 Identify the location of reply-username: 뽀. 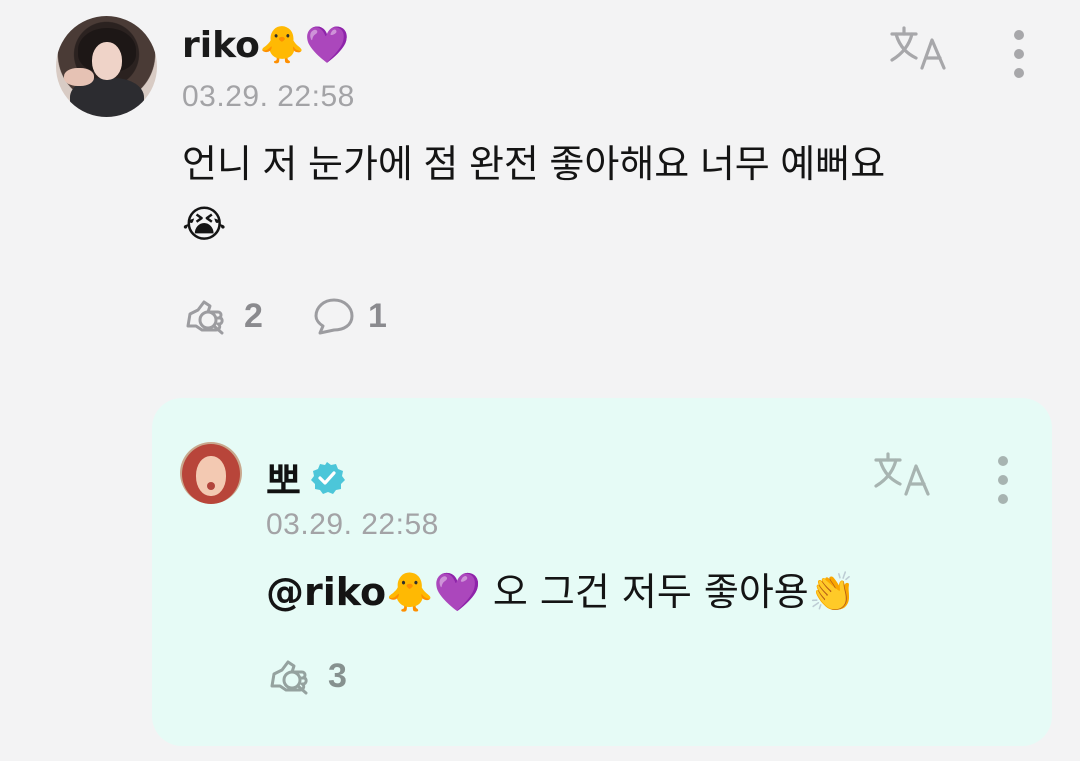
(283, 477).